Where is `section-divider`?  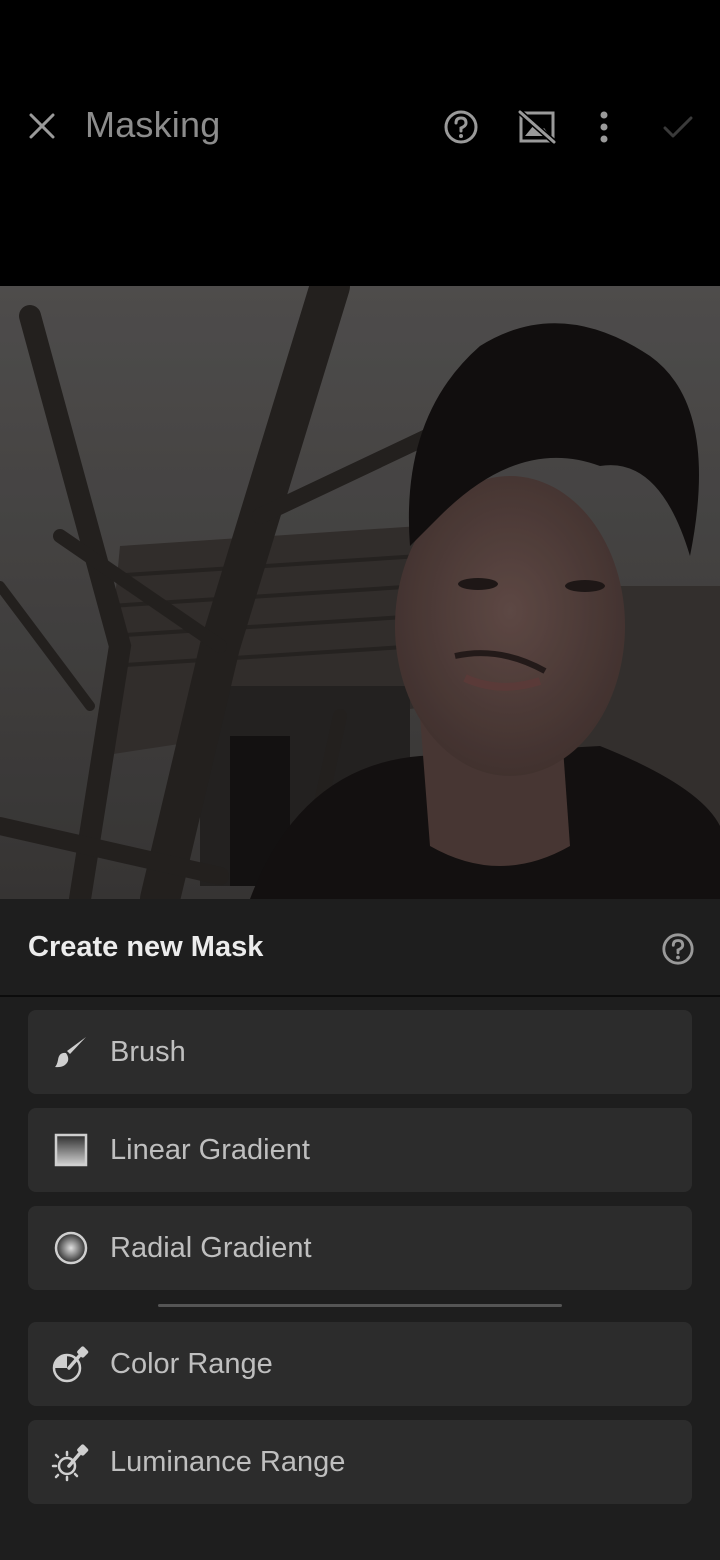
section-divider is located at coordinates (360, 1305).